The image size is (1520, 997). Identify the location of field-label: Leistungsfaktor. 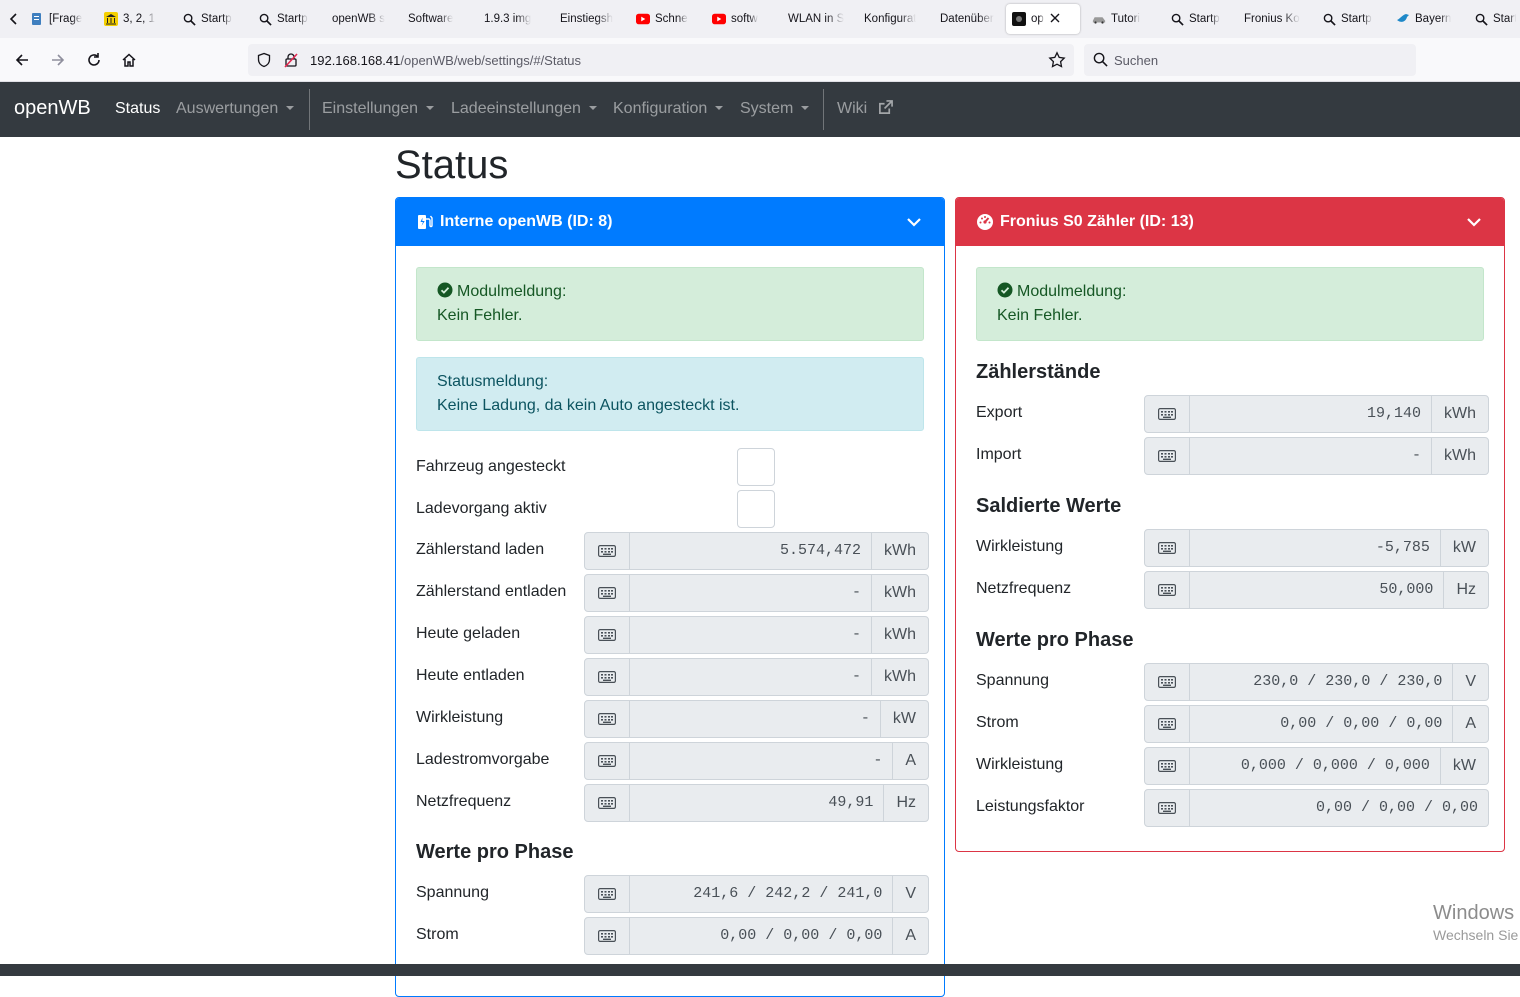
(1030, 806).